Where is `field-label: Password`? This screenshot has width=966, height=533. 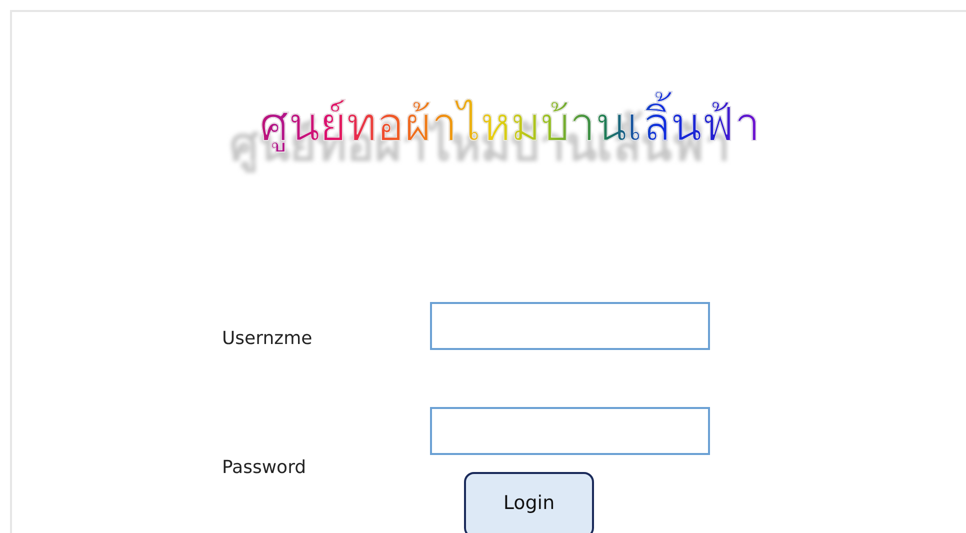
field-label: Password is located at coordinates (264, 467).